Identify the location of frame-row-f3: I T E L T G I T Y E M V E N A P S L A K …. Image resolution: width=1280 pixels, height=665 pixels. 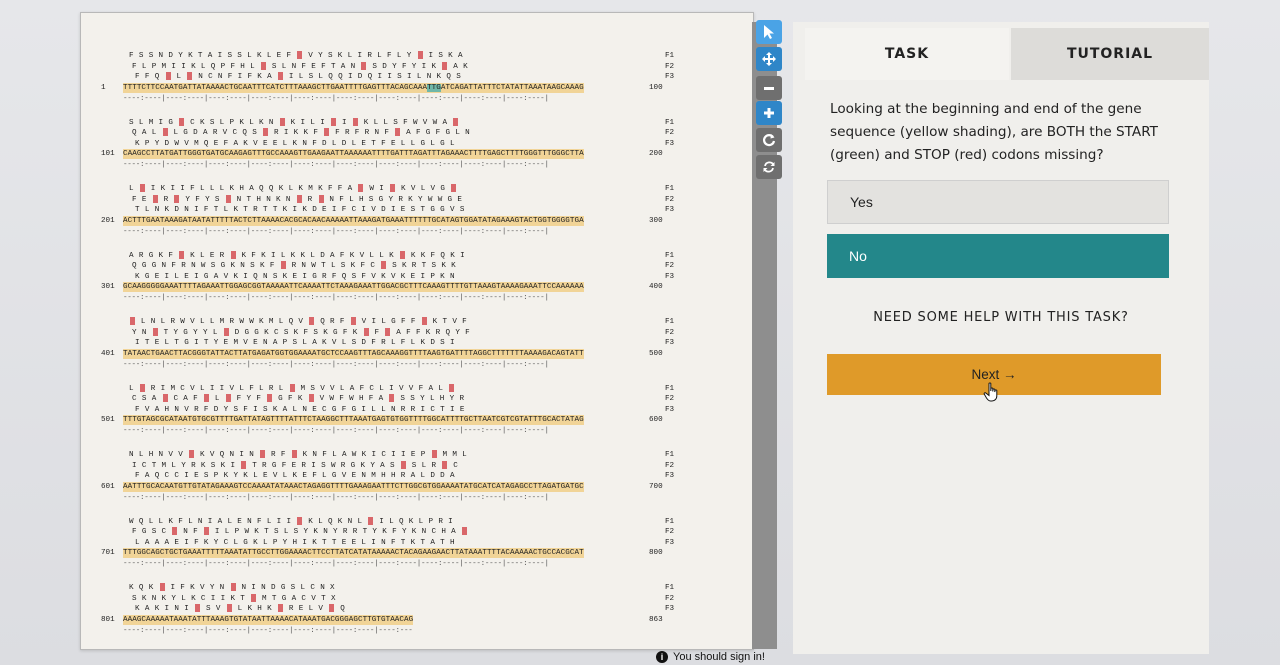
(295, 343).